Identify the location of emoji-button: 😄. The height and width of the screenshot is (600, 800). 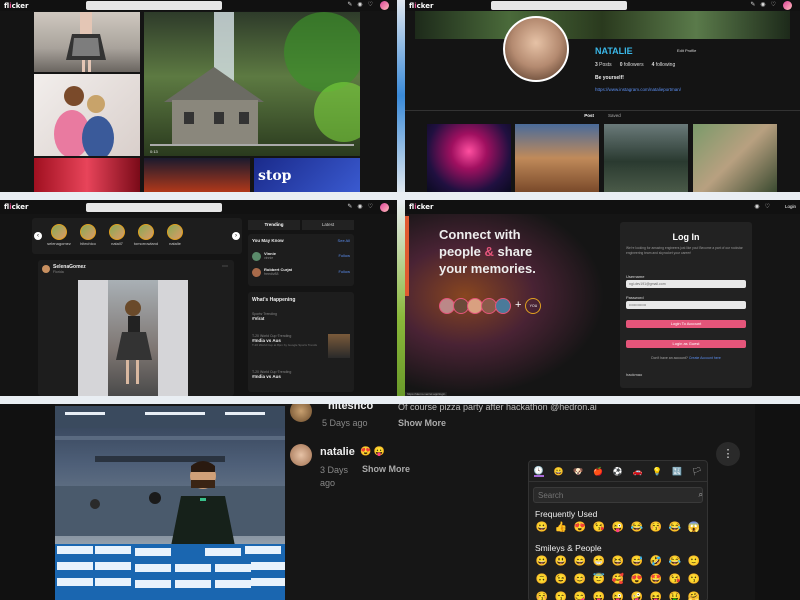
(580, 562).